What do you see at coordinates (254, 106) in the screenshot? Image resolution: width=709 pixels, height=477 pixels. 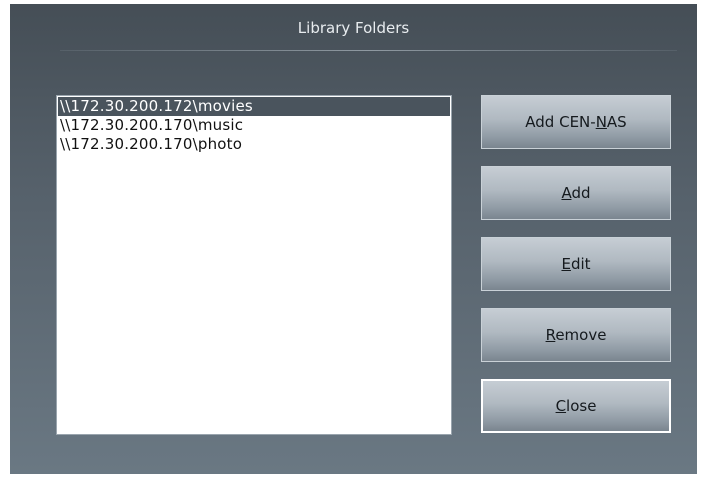 I see `folder-list-item: \\172.30.200.172\movies` at bounding box center [254, 106].